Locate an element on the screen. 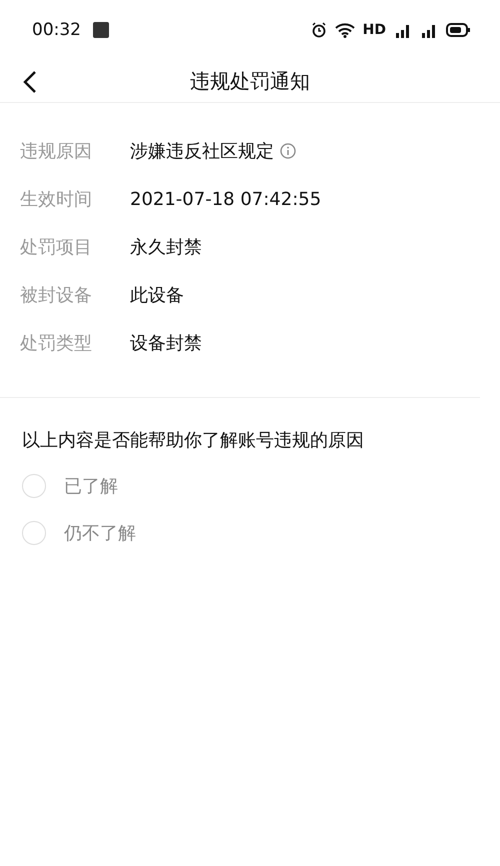 This screenshot has width=500, height=866. page-title: 违规处罚通知 is located at coordinates (250, 81).